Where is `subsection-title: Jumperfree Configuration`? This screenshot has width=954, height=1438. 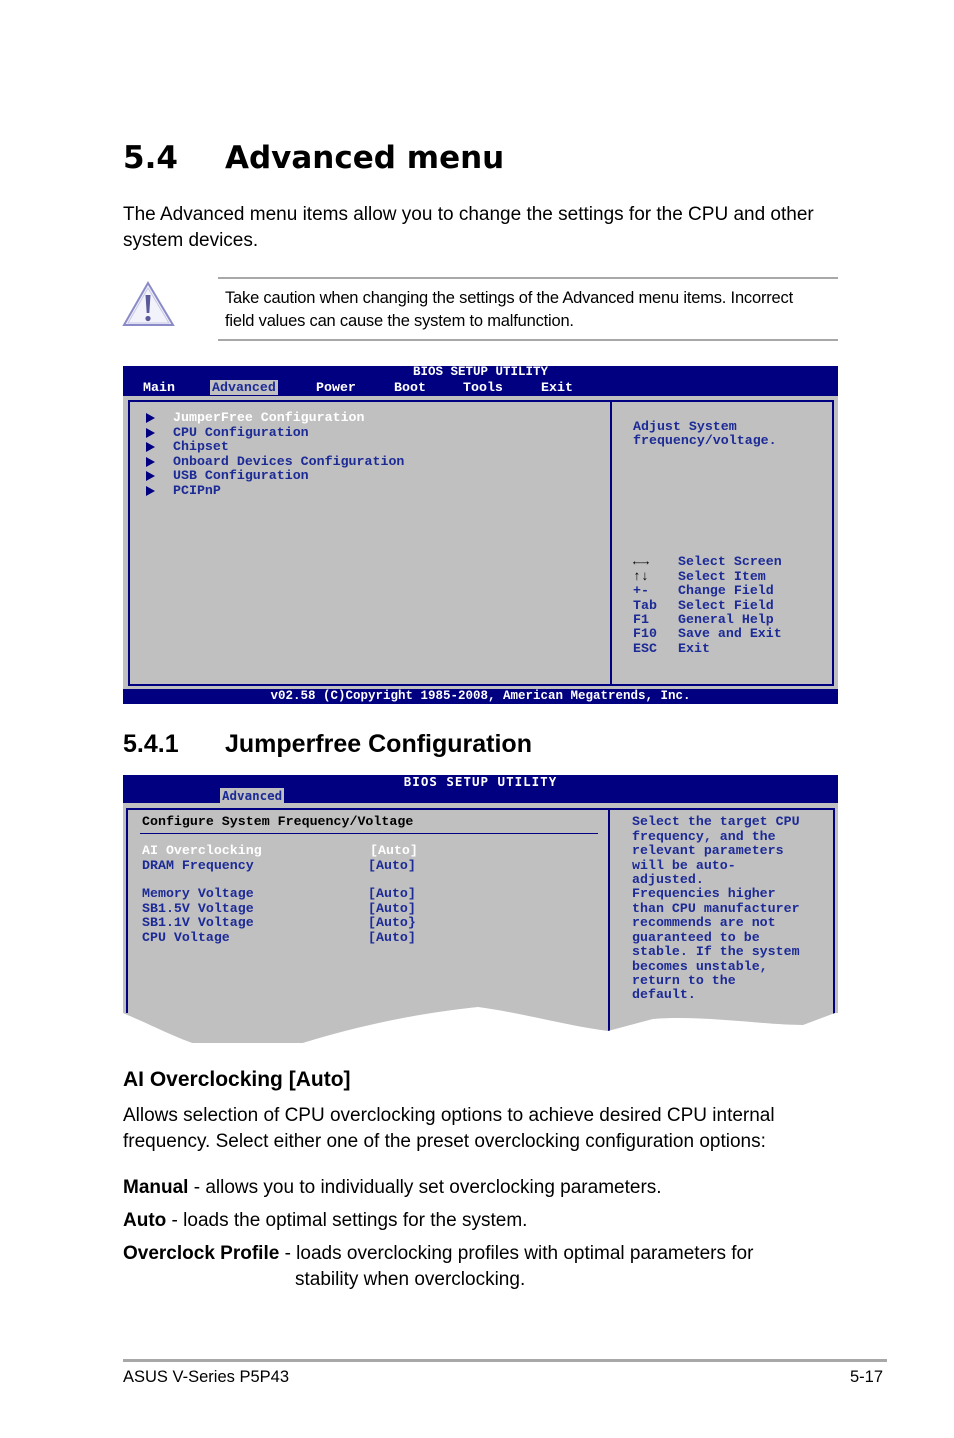 subsection-title: Jumperfree Configuration is located at coordinates (378, 744).